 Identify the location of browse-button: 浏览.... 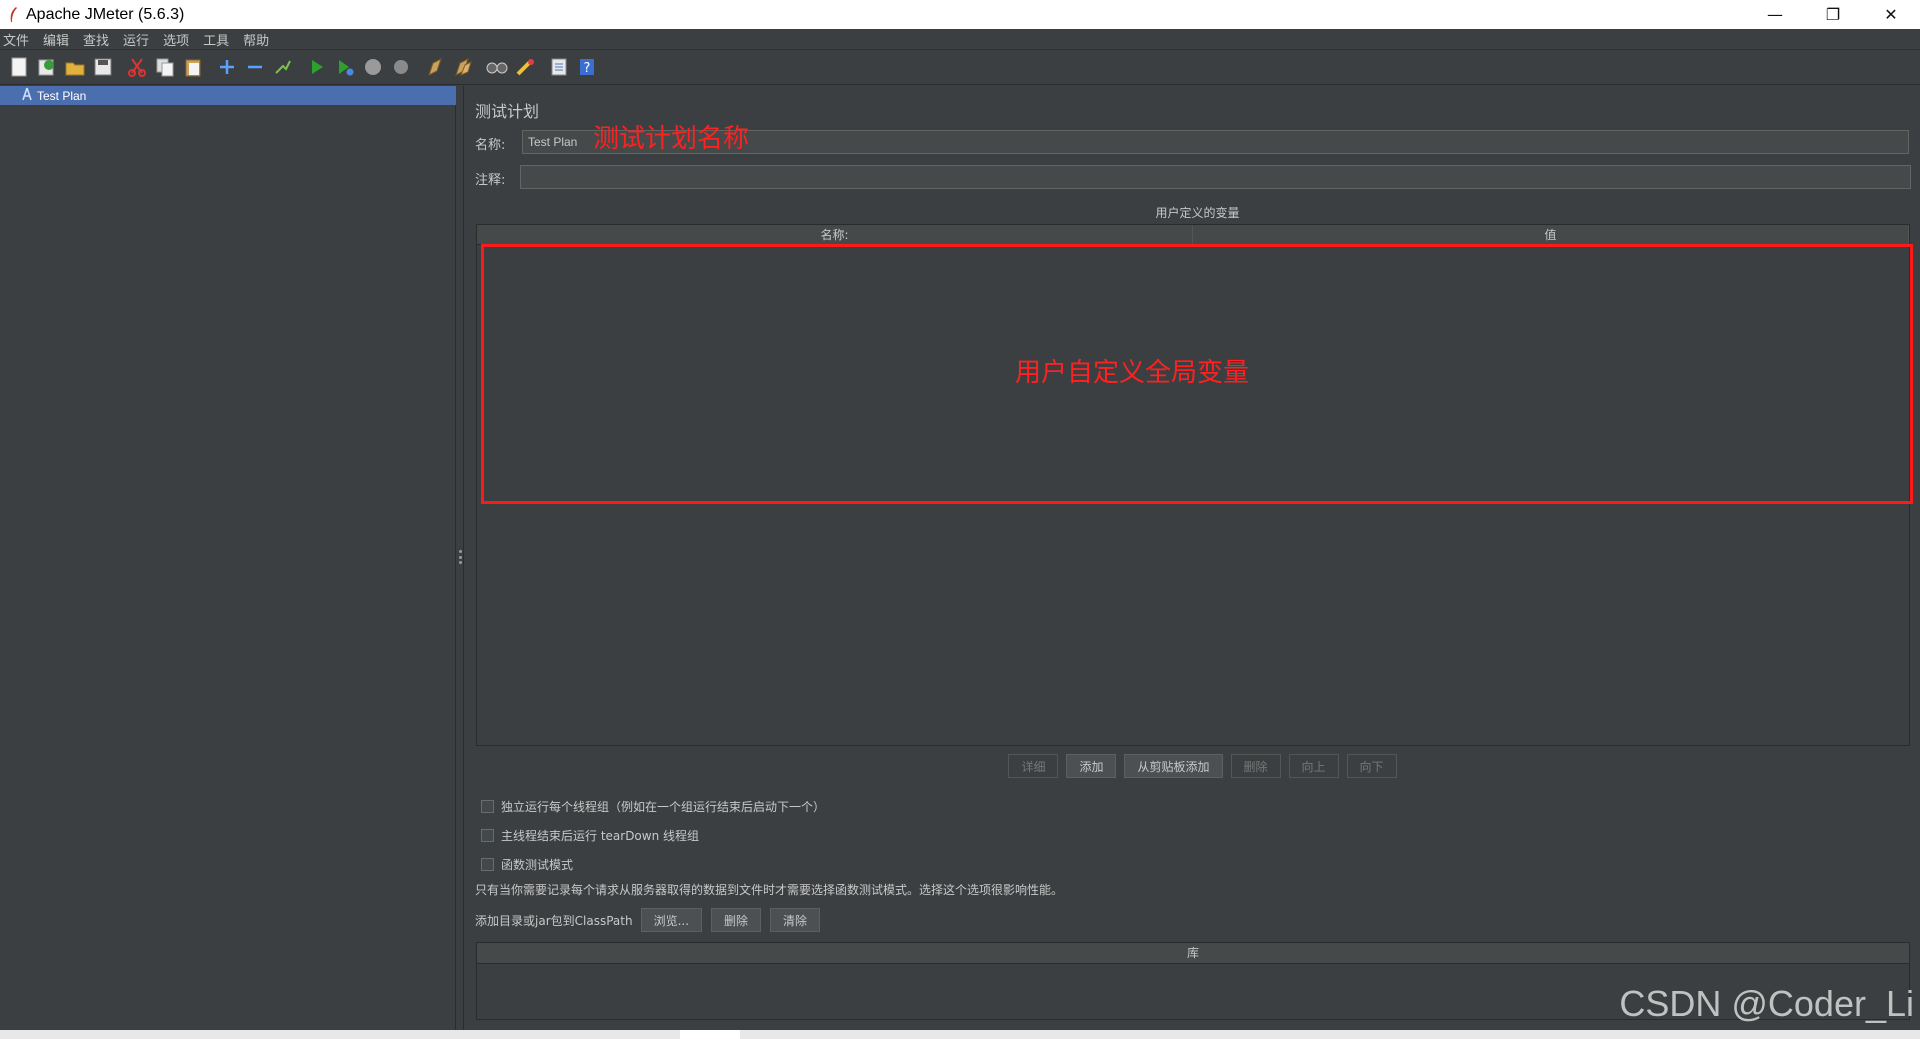
(671, 920).